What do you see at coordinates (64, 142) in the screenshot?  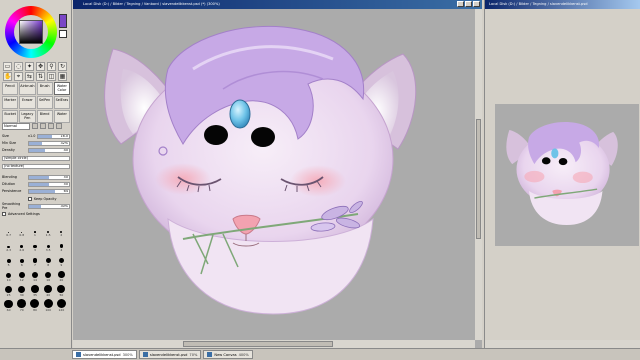 I see `min-size-value: 32%` at bounding box center [64, 142].